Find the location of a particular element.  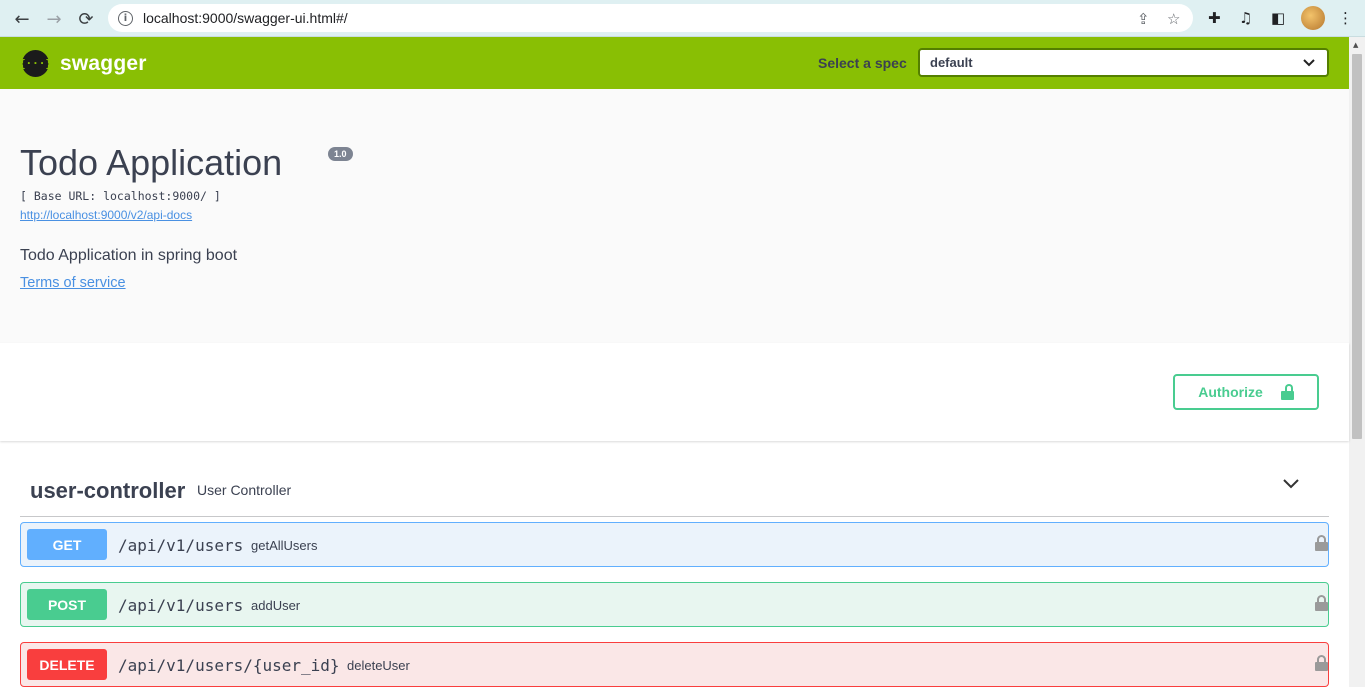

tag-section-header: user-controller User Controller is located at coordinates (674, 491).